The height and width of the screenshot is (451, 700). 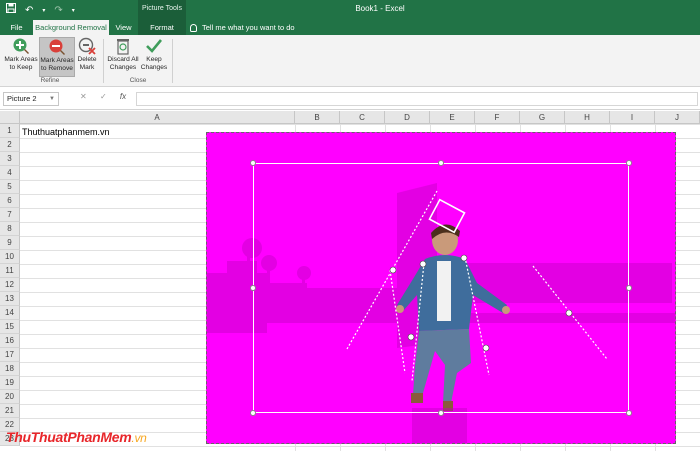 I want to click on keep-changes-button: Keep Changes, so click(x=154, y=57).